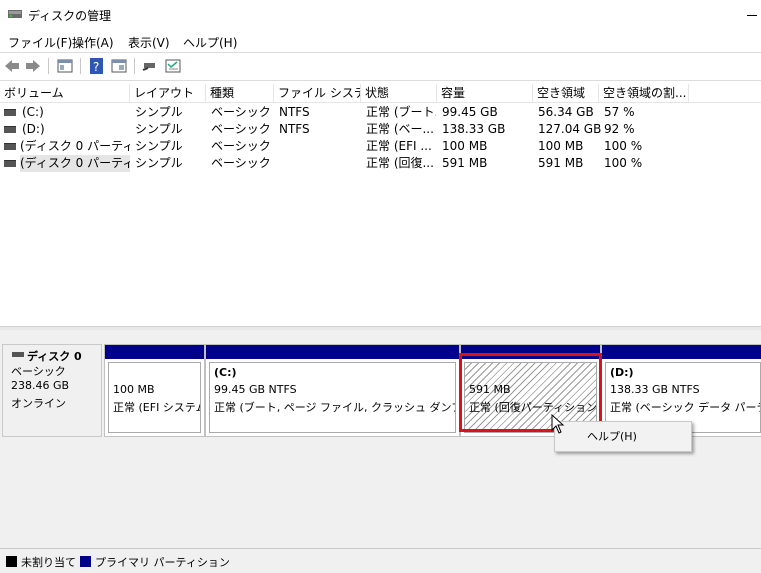  Describe the element at coordinates (85, 561) in the screenshot. I see `primary-swatch` at that location.